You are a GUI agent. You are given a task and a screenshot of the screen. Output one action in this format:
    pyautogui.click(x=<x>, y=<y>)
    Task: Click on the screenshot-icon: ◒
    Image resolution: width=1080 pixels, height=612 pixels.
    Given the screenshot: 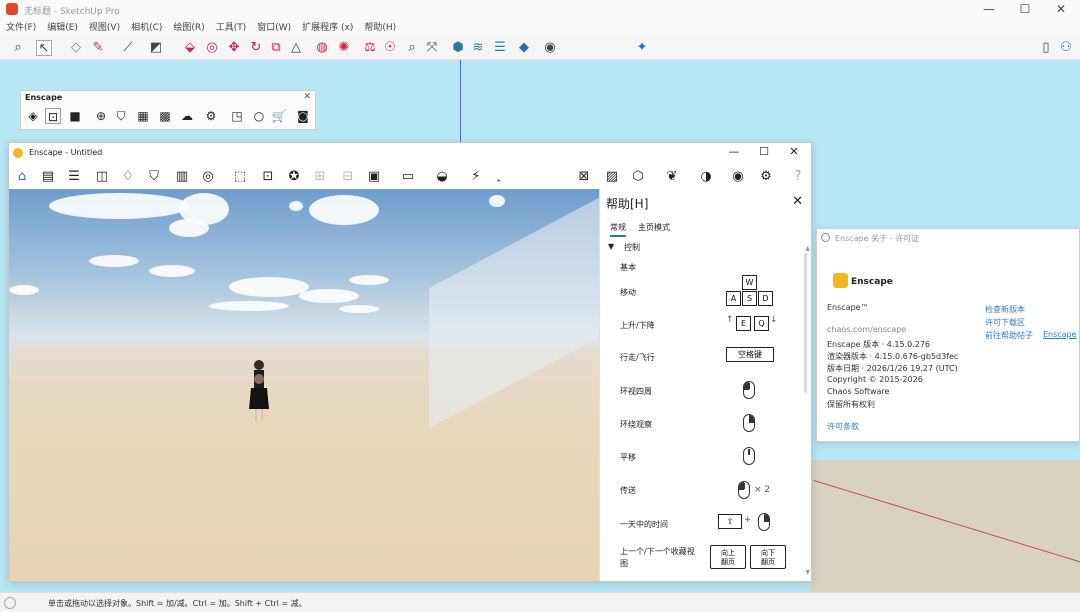 What is the action you would take?
    pyautogui.click(x=442, y=177)
    